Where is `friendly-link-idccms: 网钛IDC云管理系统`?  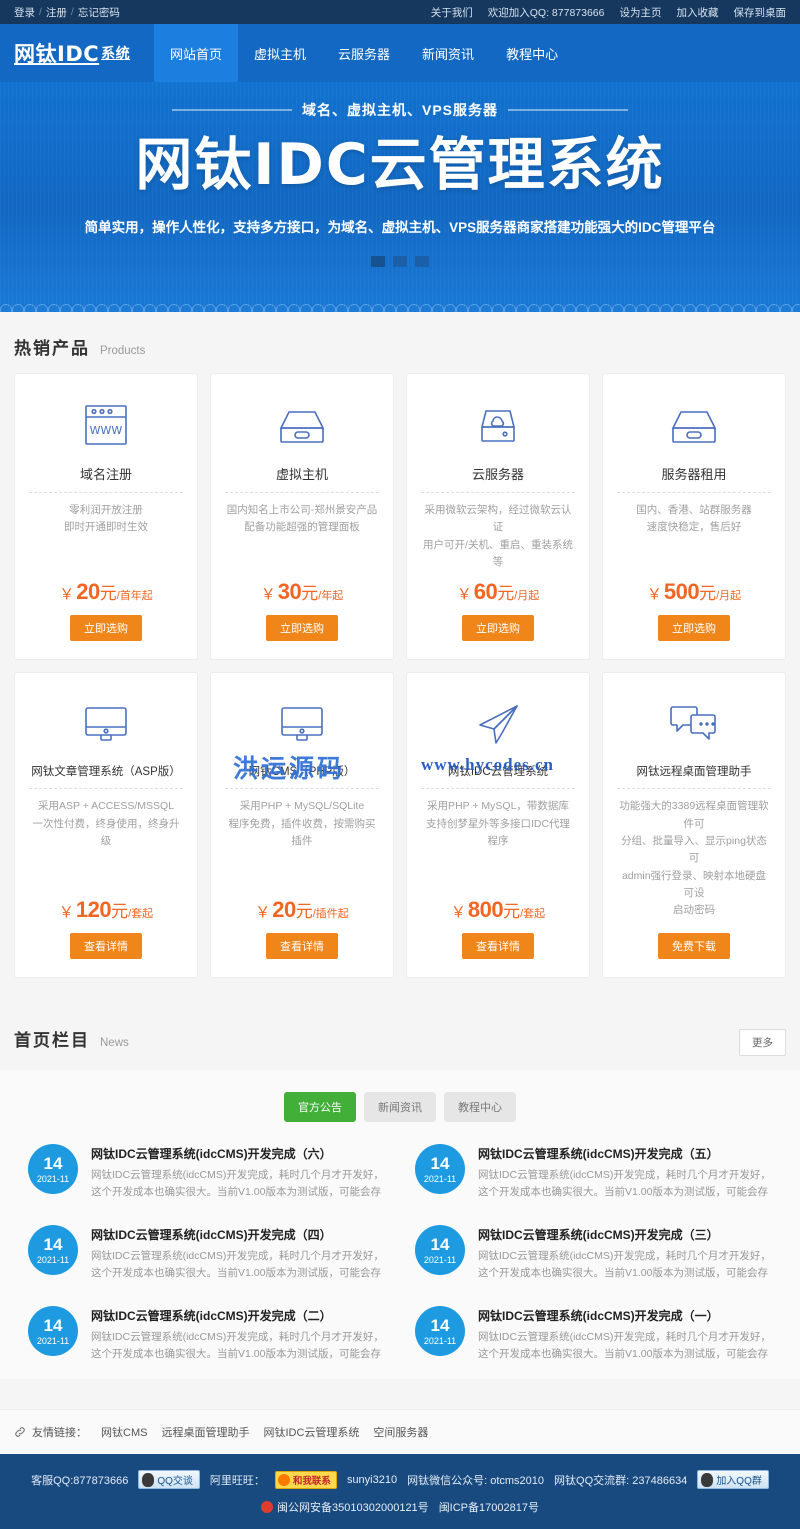 friendly-link-idccms: 网钛IDC云管理系统 is located at coordinates (311, 1432).